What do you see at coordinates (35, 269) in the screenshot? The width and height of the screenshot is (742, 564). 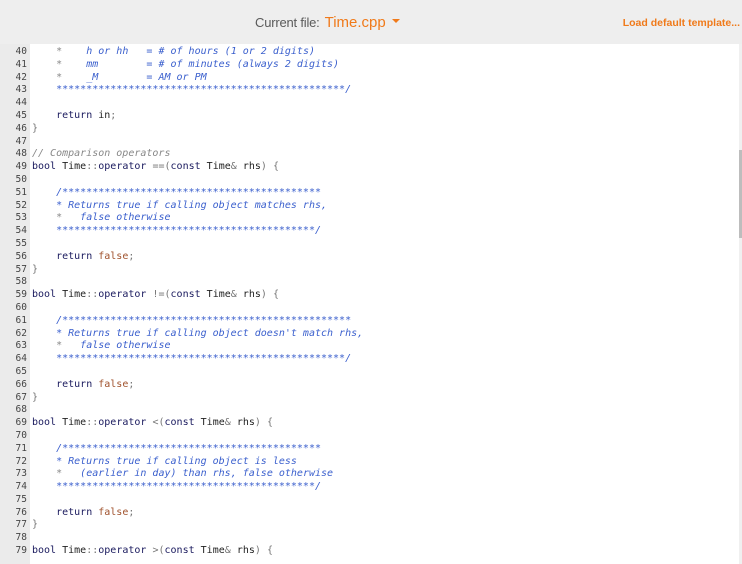 I see `code-token: }` at bounding box center [35, 269].